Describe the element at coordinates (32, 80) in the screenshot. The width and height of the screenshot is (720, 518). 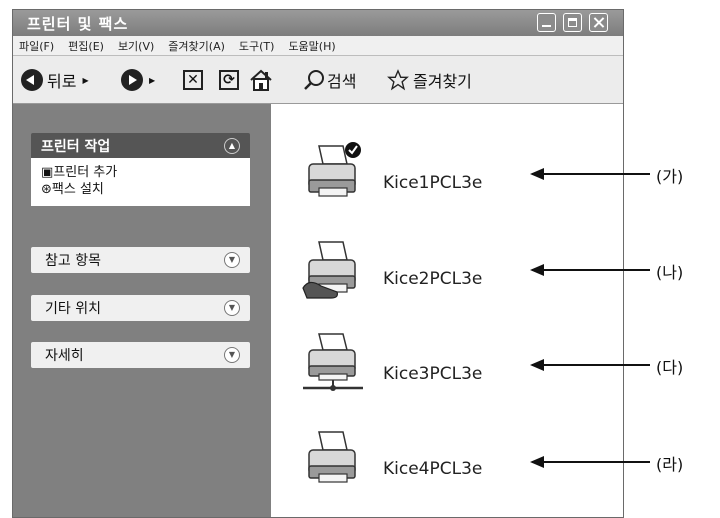
I see `back-arrow-icon` at that location.